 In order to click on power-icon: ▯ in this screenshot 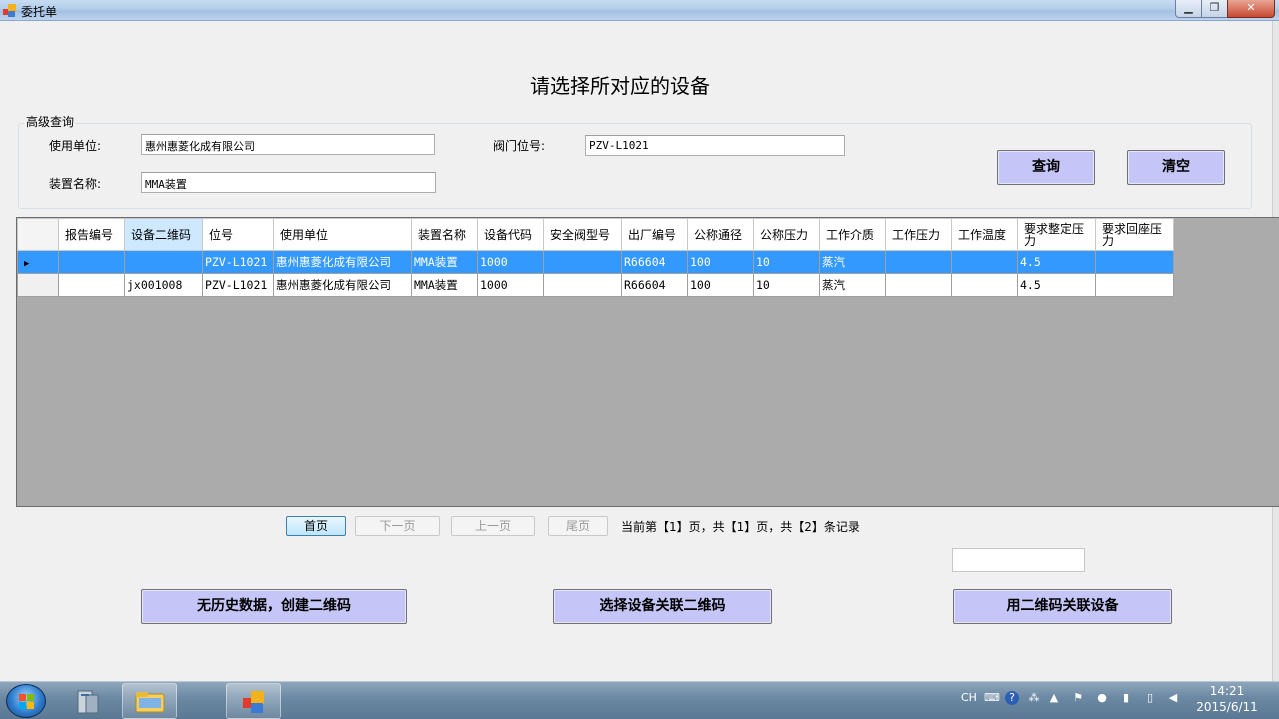, I will do `click(1150, 698)`.